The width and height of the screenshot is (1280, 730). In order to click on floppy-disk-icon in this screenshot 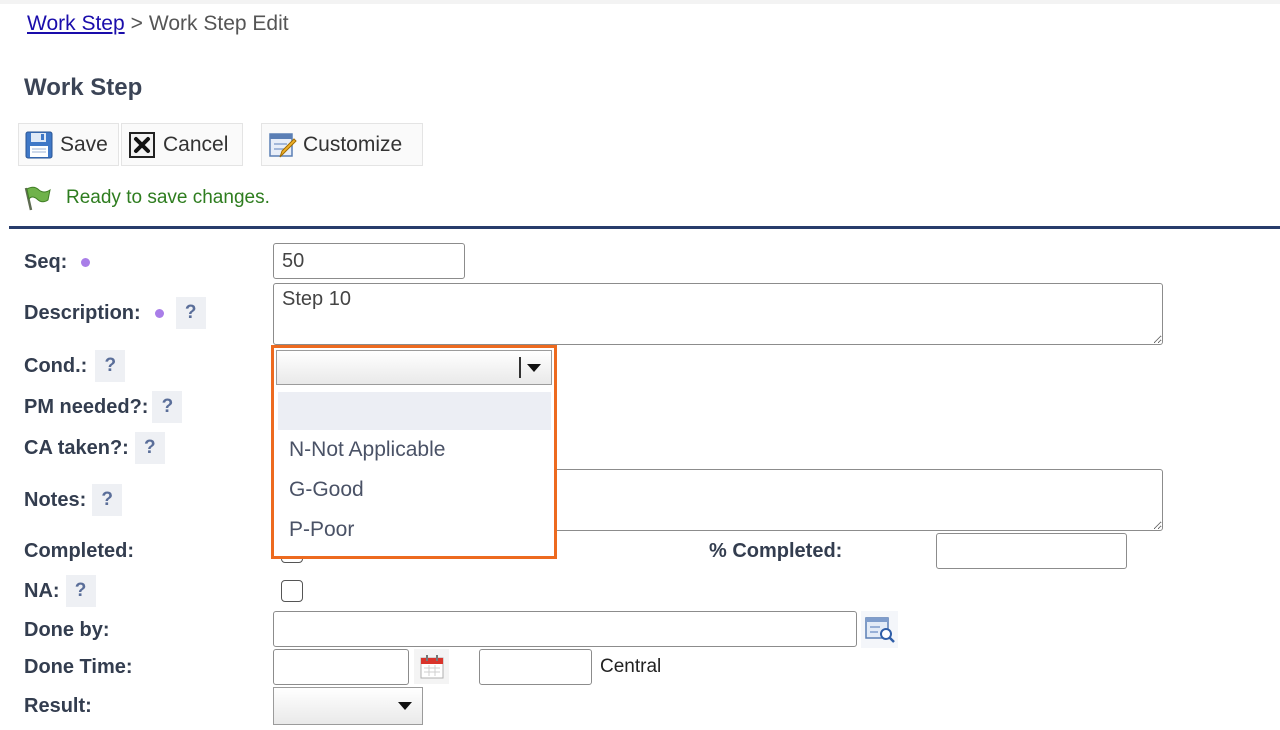, I will do `click(39, 145)`.